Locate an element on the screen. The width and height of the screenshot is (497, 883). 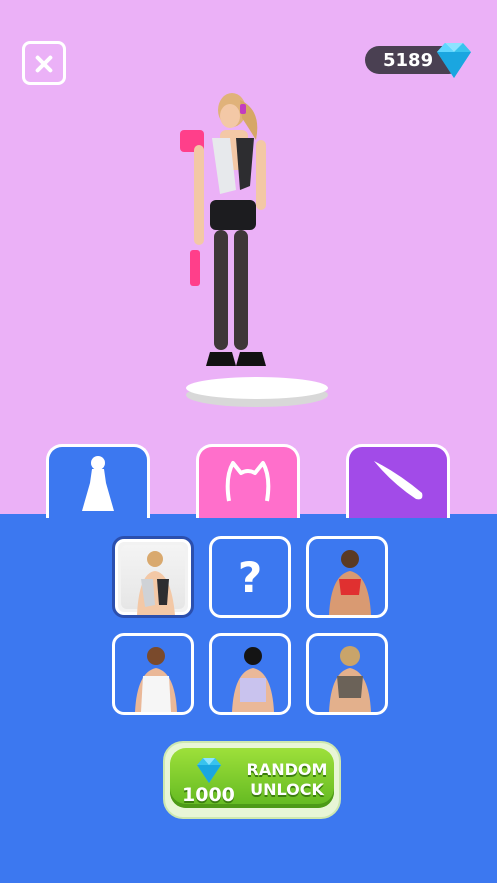
tab-accessory is located at coordinates (248, 481).